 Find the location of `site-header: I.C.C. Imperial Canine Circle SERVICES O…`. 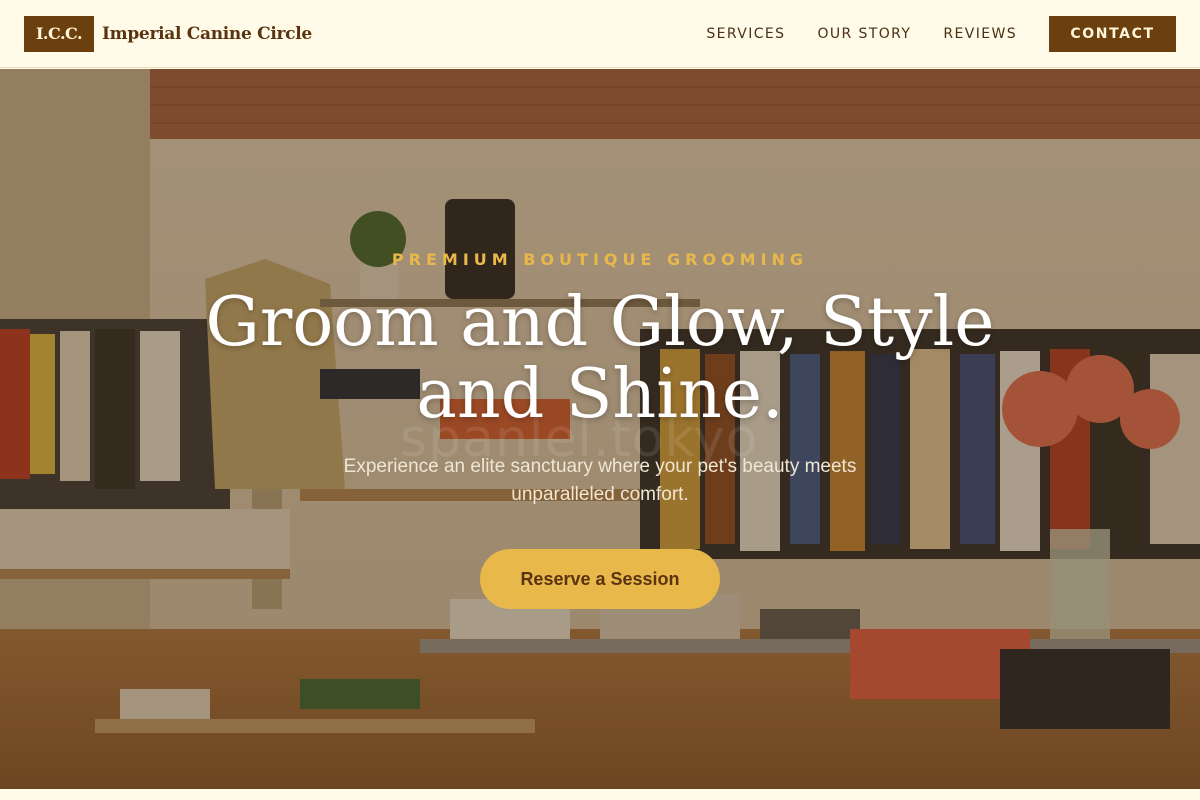

site-header: I.C.C. Imperial Canine Circle SERVICES O… is located at coordinates (600, 34).